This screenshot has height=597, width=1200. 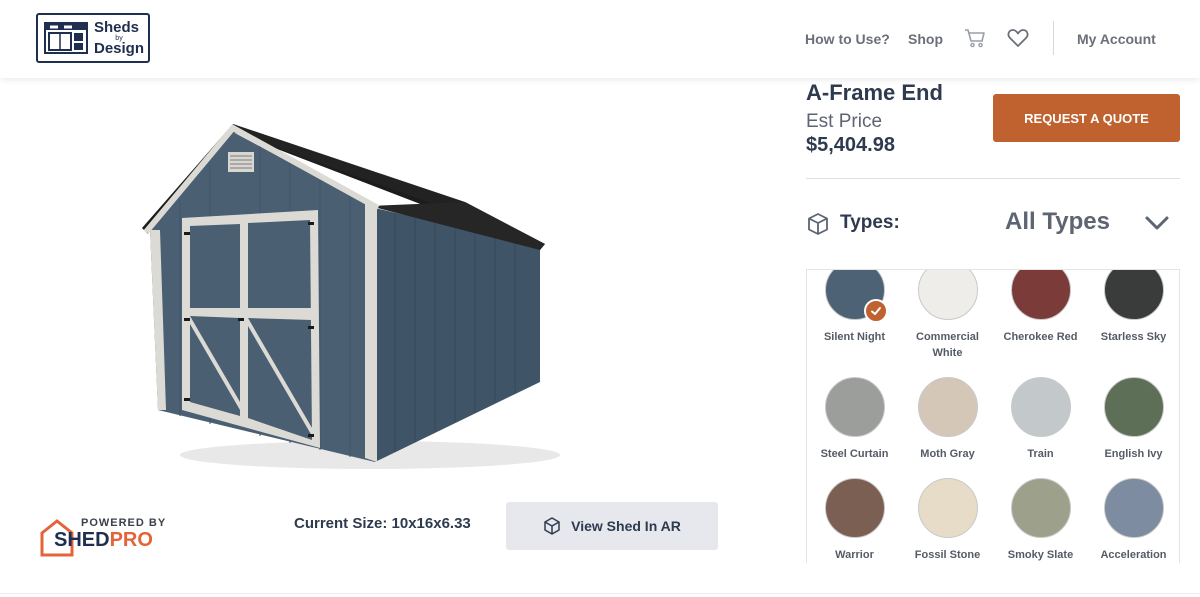 I want to click on cube-icon, so click(x=552, y=526).